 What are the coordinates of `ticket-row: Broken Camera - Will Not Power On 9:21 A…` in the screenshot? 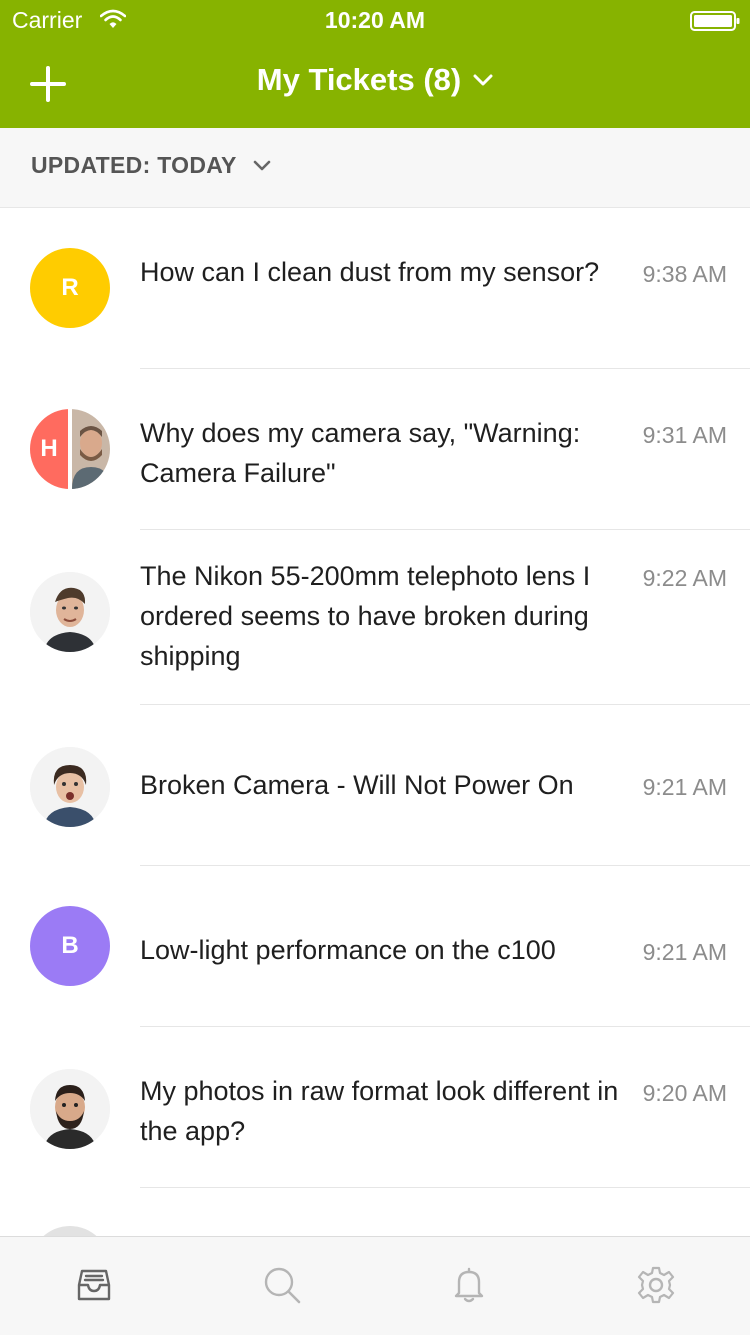 It's located at (375, 785).